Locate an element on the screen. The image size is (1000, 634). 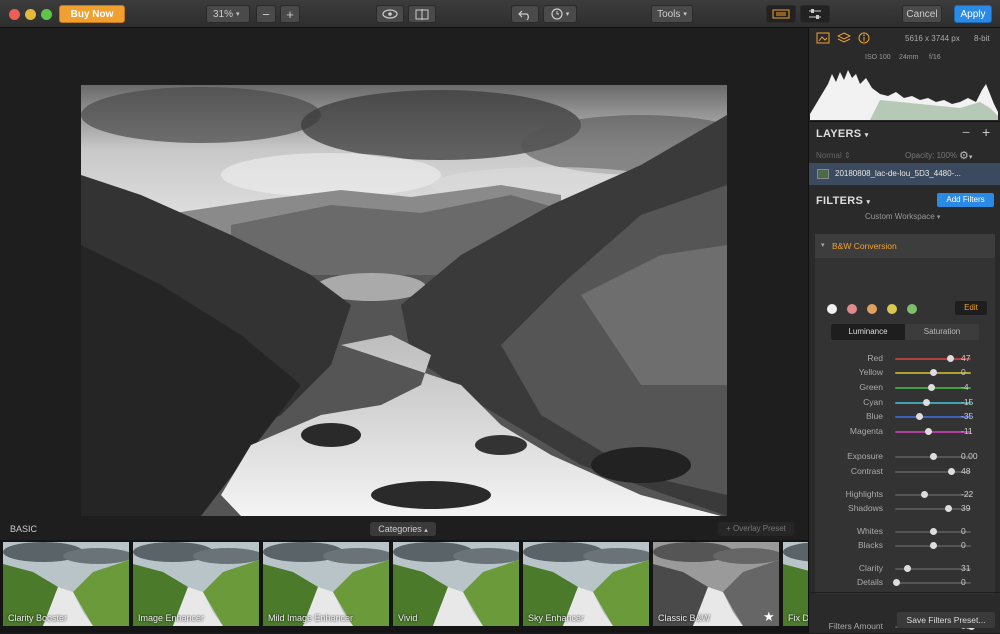
slider-value: -4 is located at coordinates (965, 387).